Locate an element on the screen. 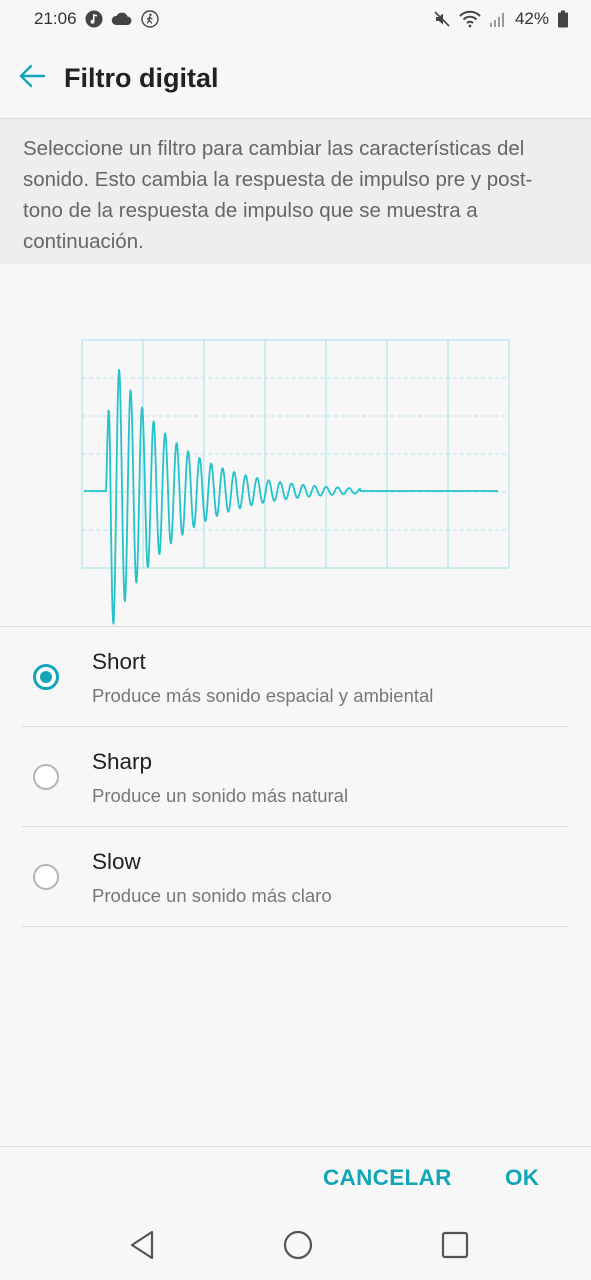 The image size is (591, 1280). signal-icon is located at coordinates (498, 19).